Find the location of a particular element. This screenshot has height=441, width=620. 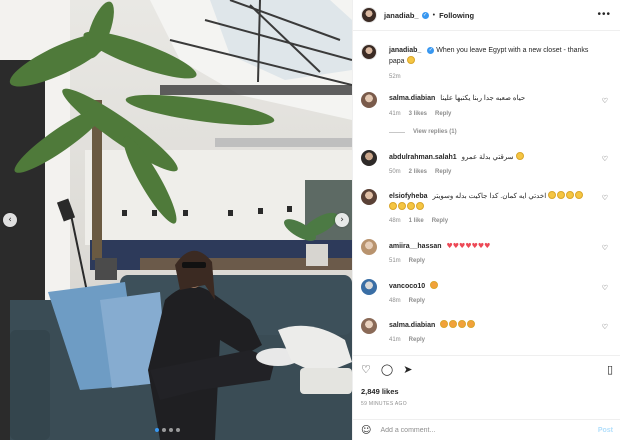

post-comment-button: Post is located at coordinates (605, 430).